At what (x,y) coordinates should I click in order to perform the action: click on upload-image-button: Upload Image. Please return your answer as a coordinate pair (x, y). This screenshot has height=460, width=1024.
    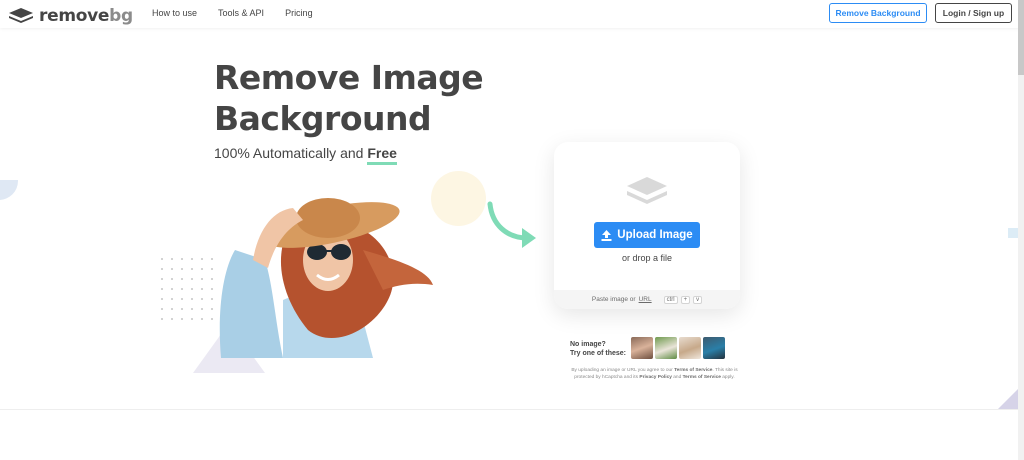
    Looking at the image, I should click on (647, 235).